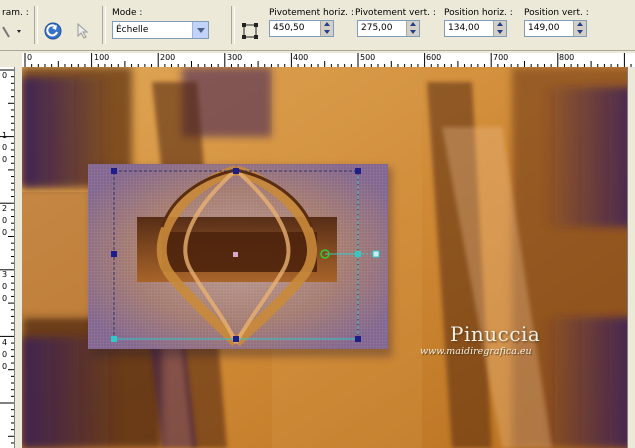 The width and height of the screenshot is (635, 448). Describe the element at coordinates (567, 57) in the screenshot. I see `ruler-h-label: 800` at that location.